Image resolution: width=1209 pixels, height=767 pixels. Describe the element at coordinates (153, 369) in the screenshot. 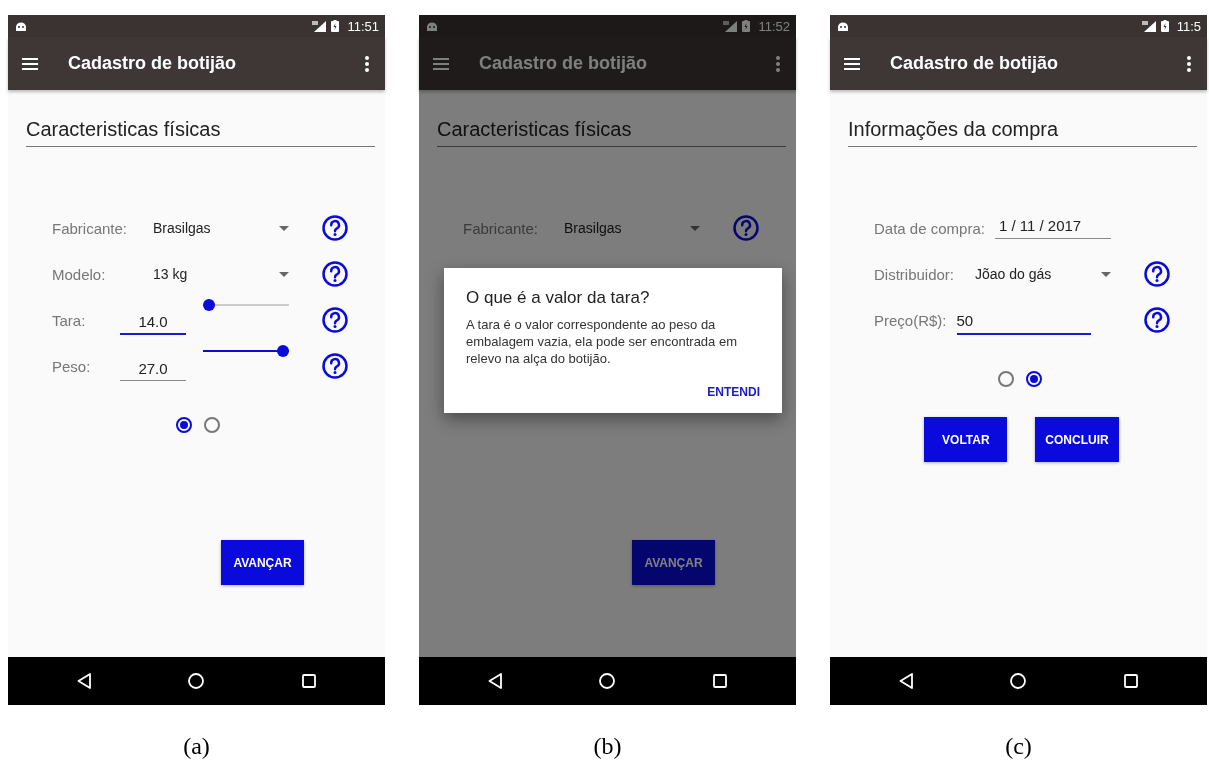

I see `number-field: 27.0` at that location.